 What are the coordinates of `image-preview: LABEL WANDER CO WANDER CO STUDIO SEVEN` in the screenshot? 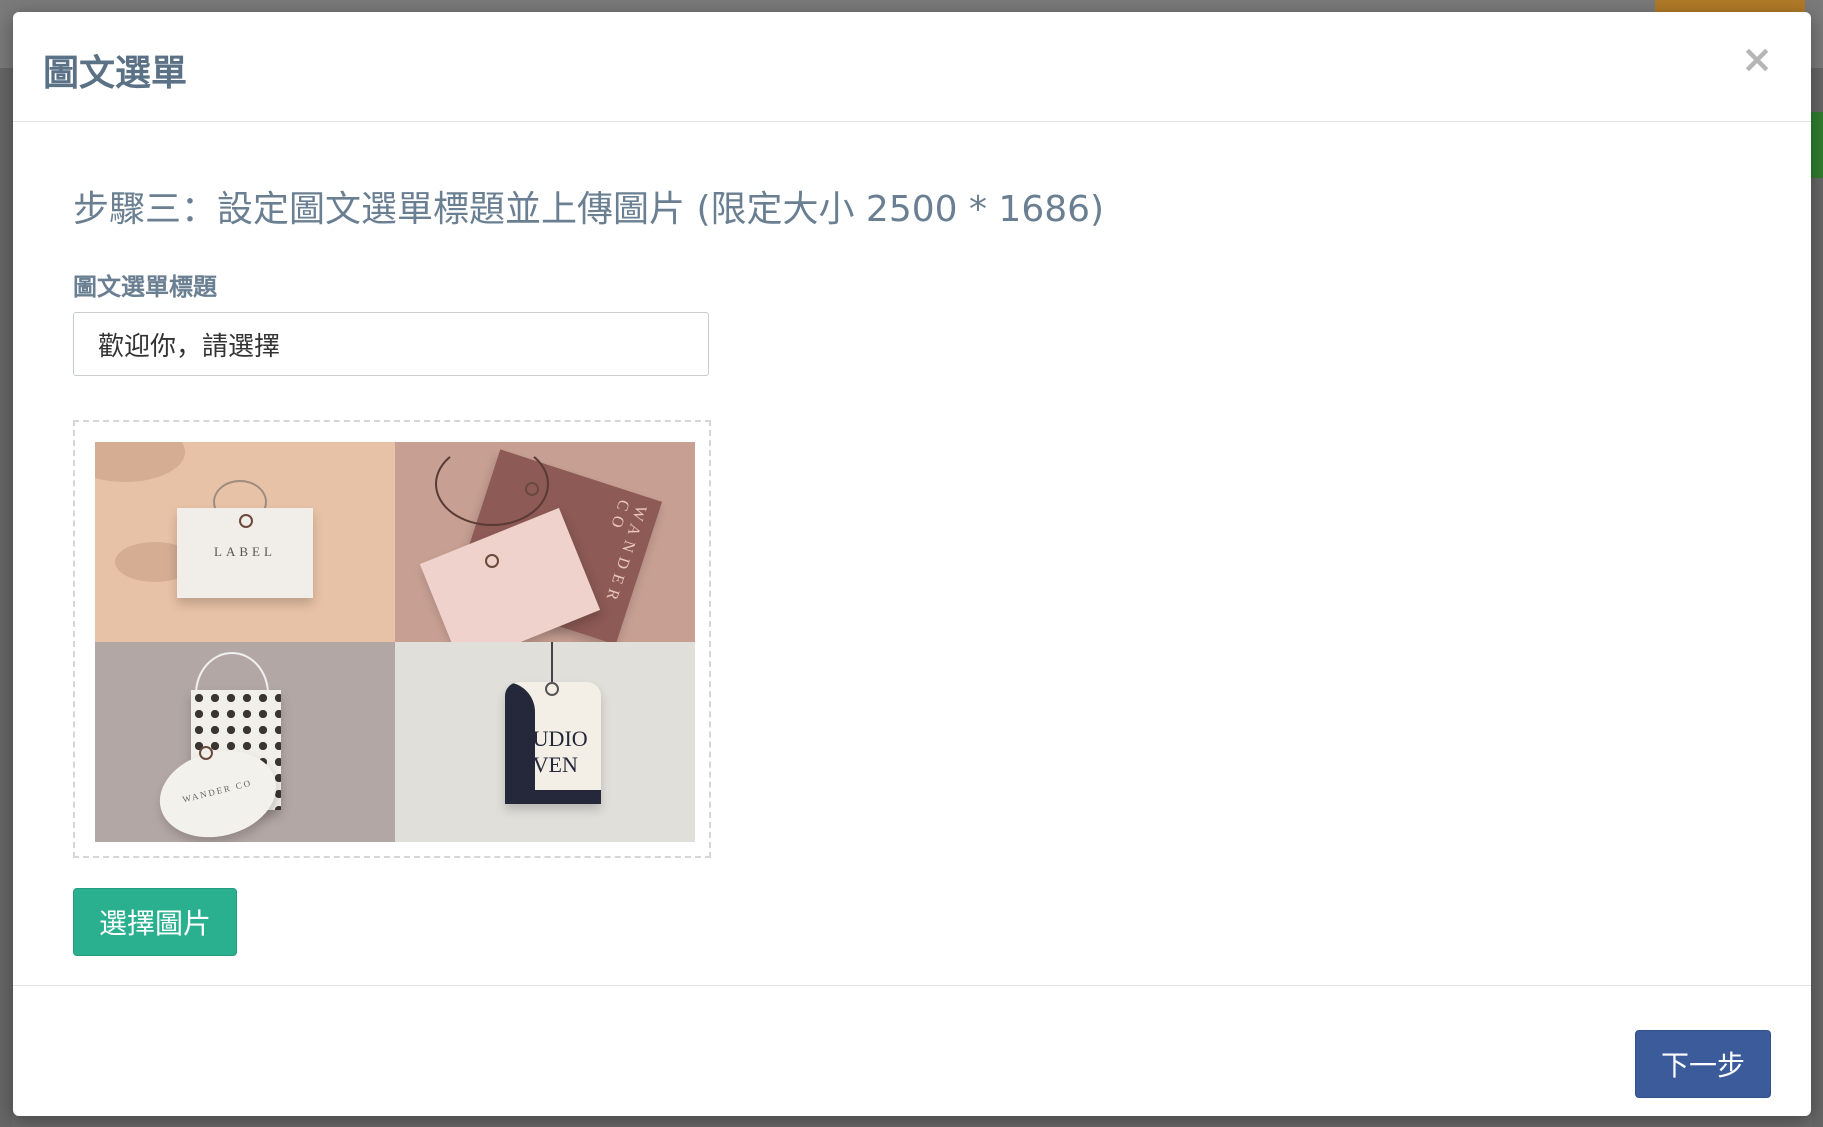 It's located at (395, 642).